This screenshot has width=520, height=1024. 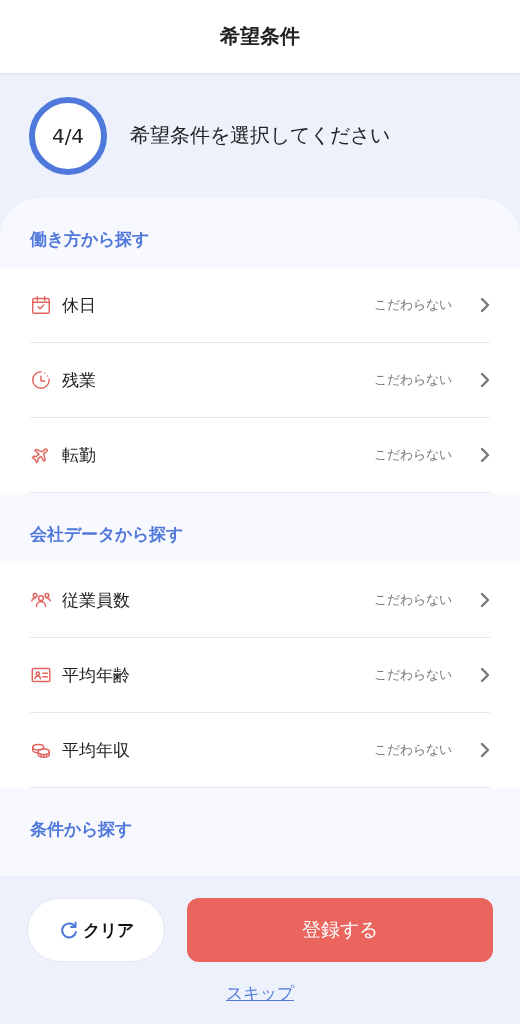 I want to click on list-item: 従業員数 こだわらない, so click(x=260, y=600).